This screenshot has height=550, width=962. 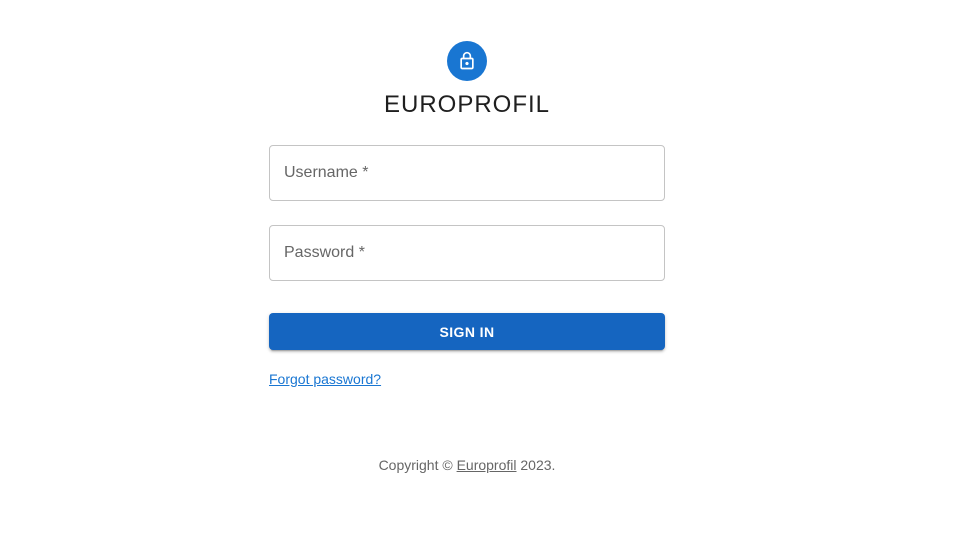 I want to click on username-input, so click(x=467, y=173).